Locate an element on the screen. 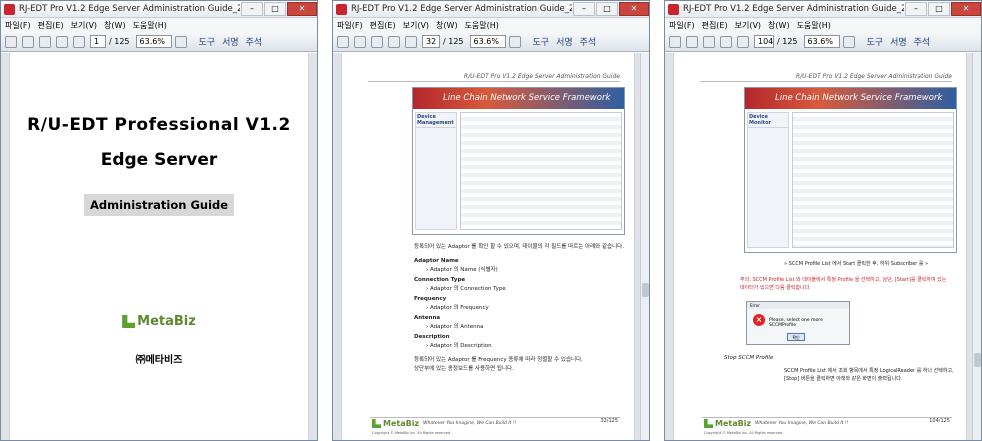 This screenshot has width=982, height=441. cover-doc-type: Administration Guide is located at coordinates (159, 205).